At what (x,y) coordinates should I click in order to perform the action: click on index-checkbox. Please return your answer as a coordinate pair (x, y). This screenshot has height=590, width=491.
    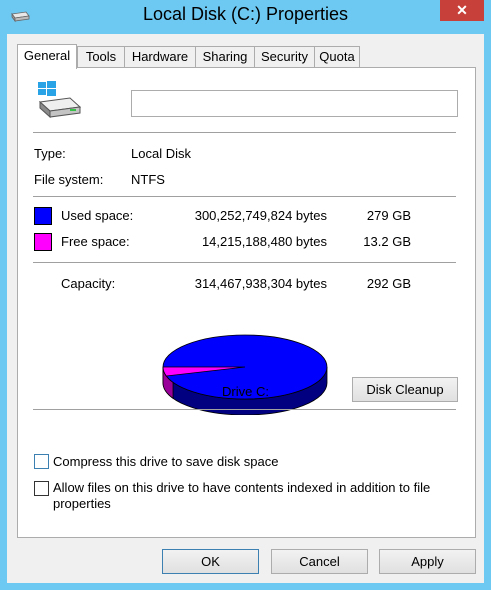
    Looking at the image, I should click on (41, 488).